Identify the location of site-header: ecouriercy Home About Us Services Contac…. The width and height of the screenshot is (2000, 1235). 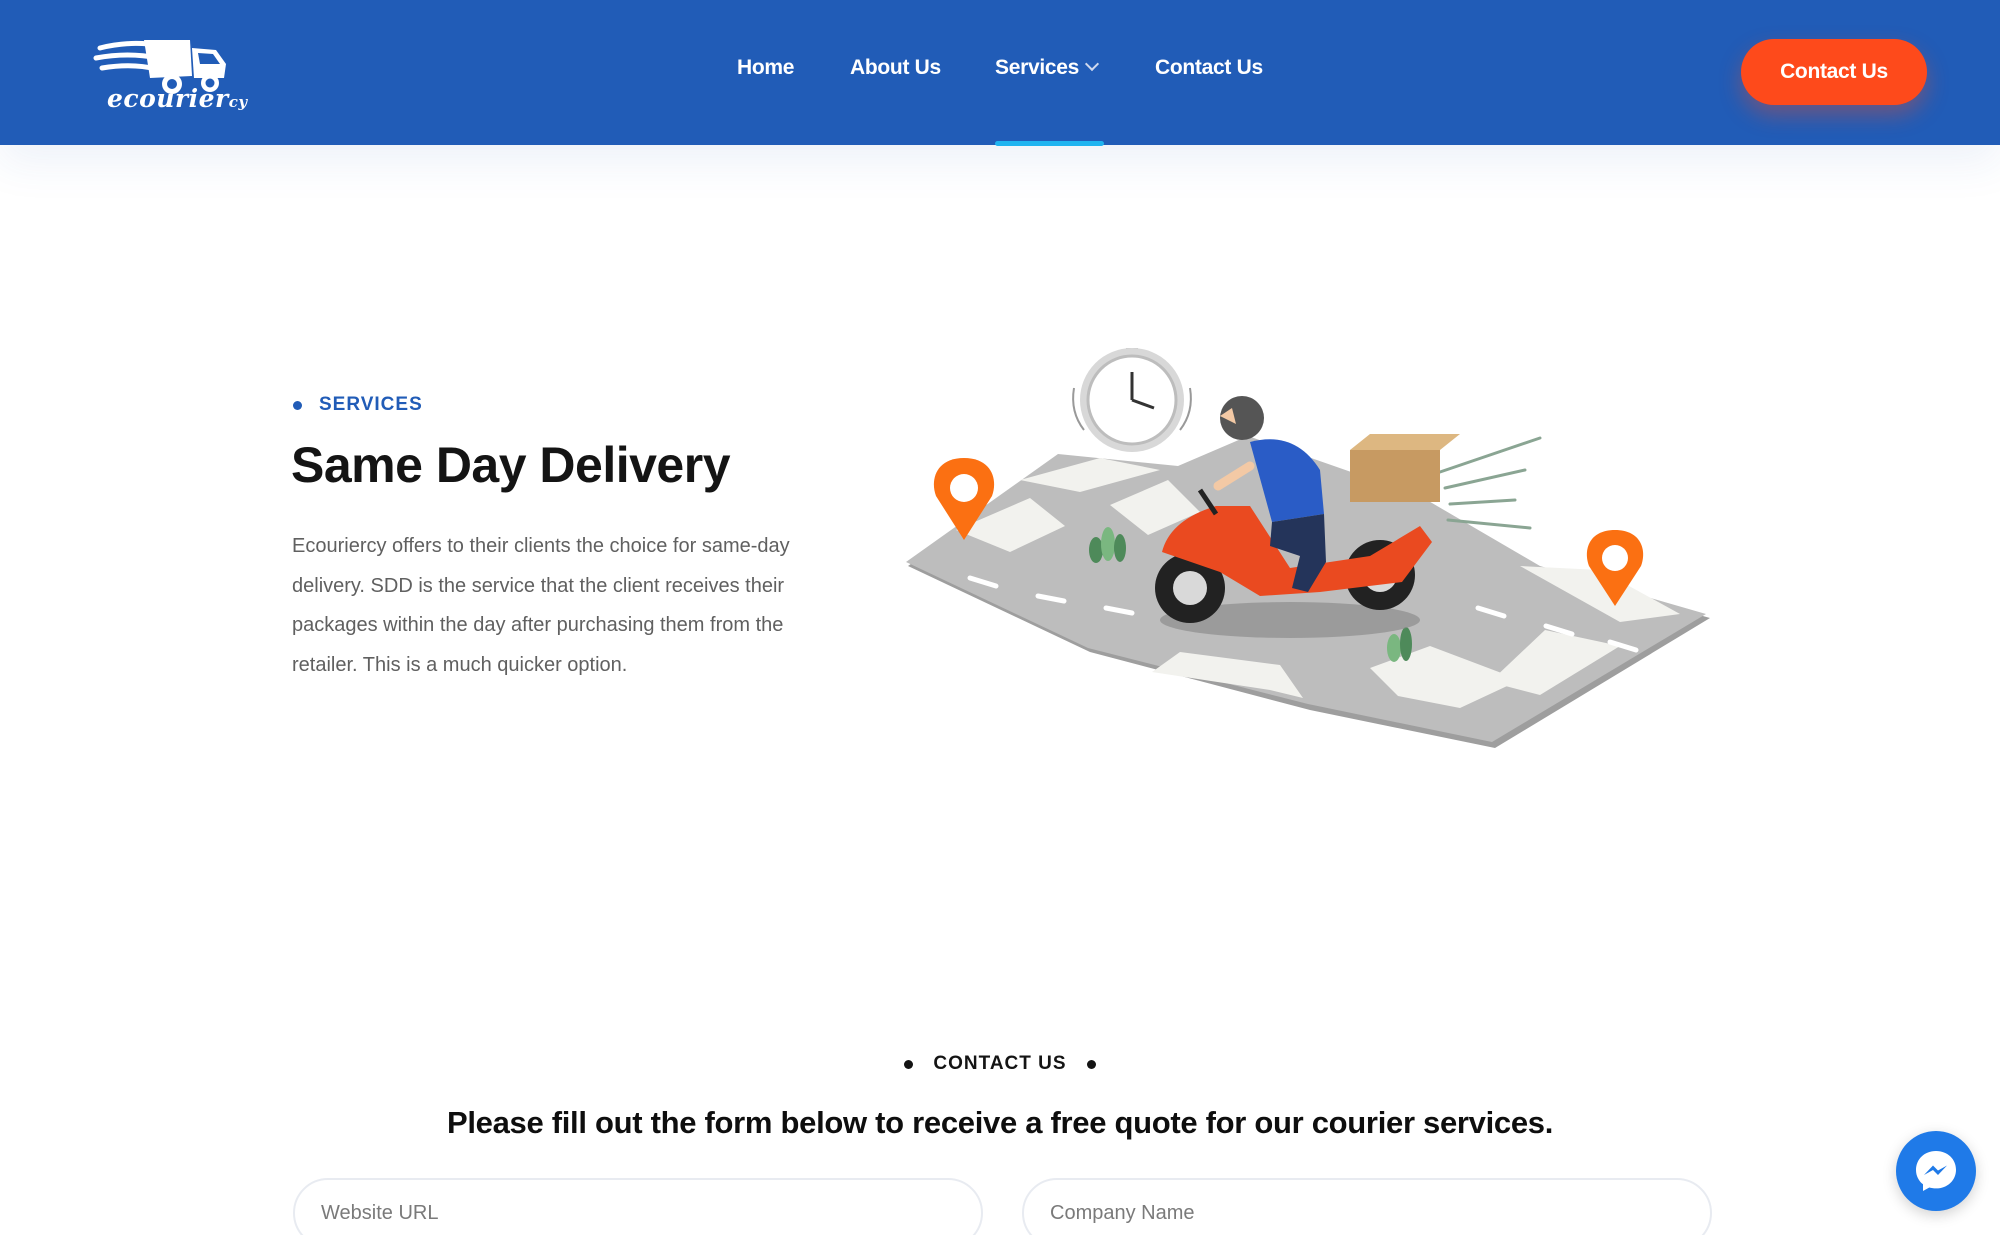
(1000, 73).